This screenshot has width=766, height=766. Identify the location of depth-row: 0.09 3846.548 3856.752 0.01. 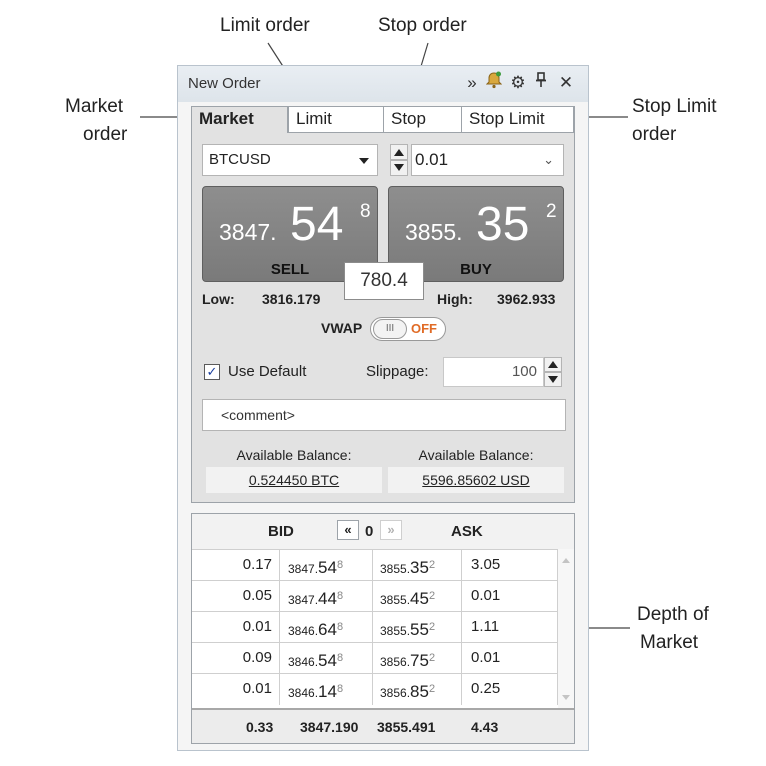
(375, 658).